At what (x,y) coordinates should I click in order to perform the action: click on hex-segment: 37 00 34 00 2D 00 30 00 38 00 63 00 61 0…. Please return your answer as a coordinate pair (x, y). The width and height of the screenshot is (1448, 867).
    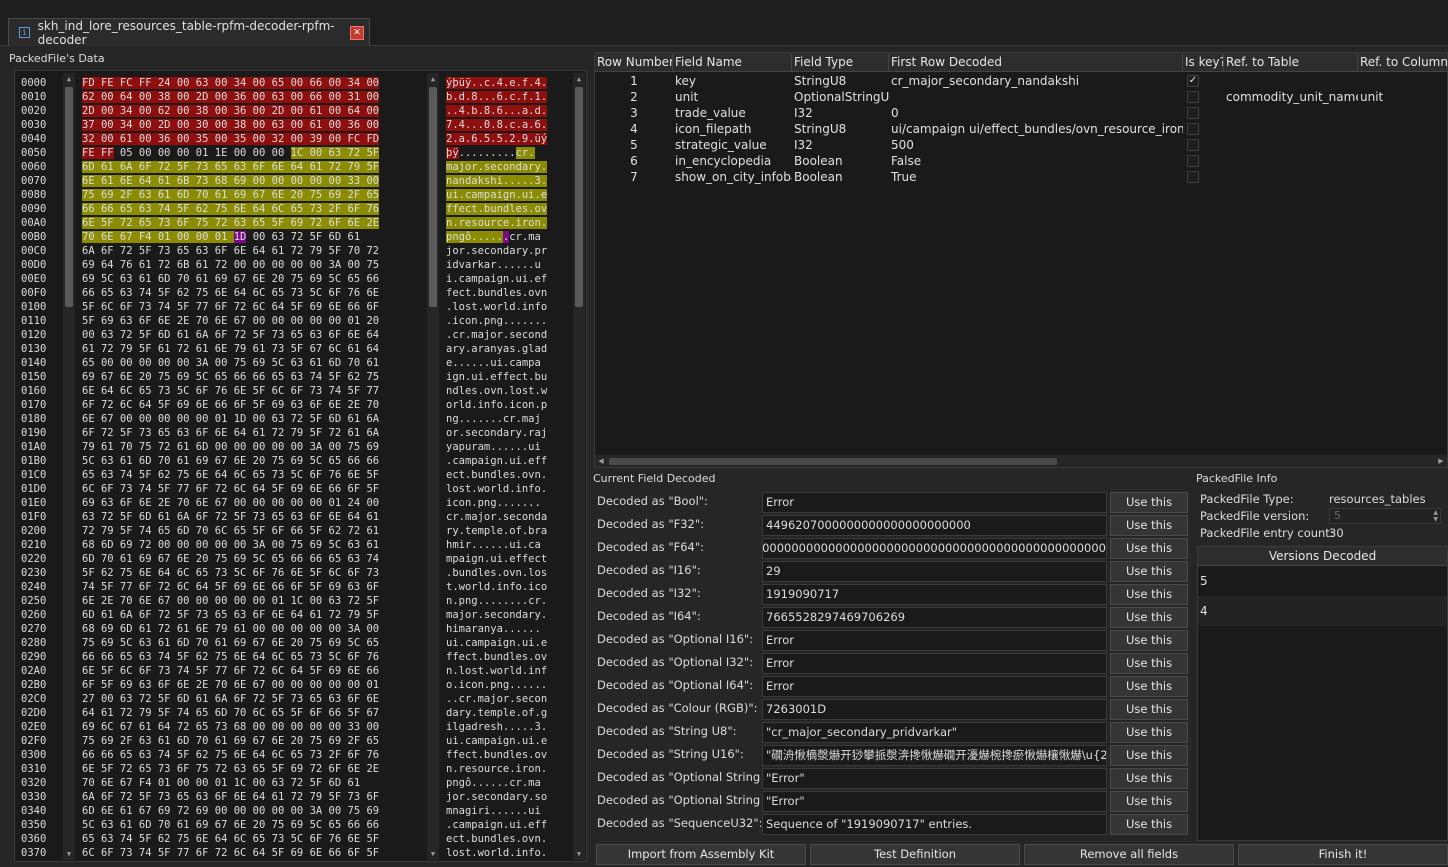
    Looking at the image, I should click on (231, 125).